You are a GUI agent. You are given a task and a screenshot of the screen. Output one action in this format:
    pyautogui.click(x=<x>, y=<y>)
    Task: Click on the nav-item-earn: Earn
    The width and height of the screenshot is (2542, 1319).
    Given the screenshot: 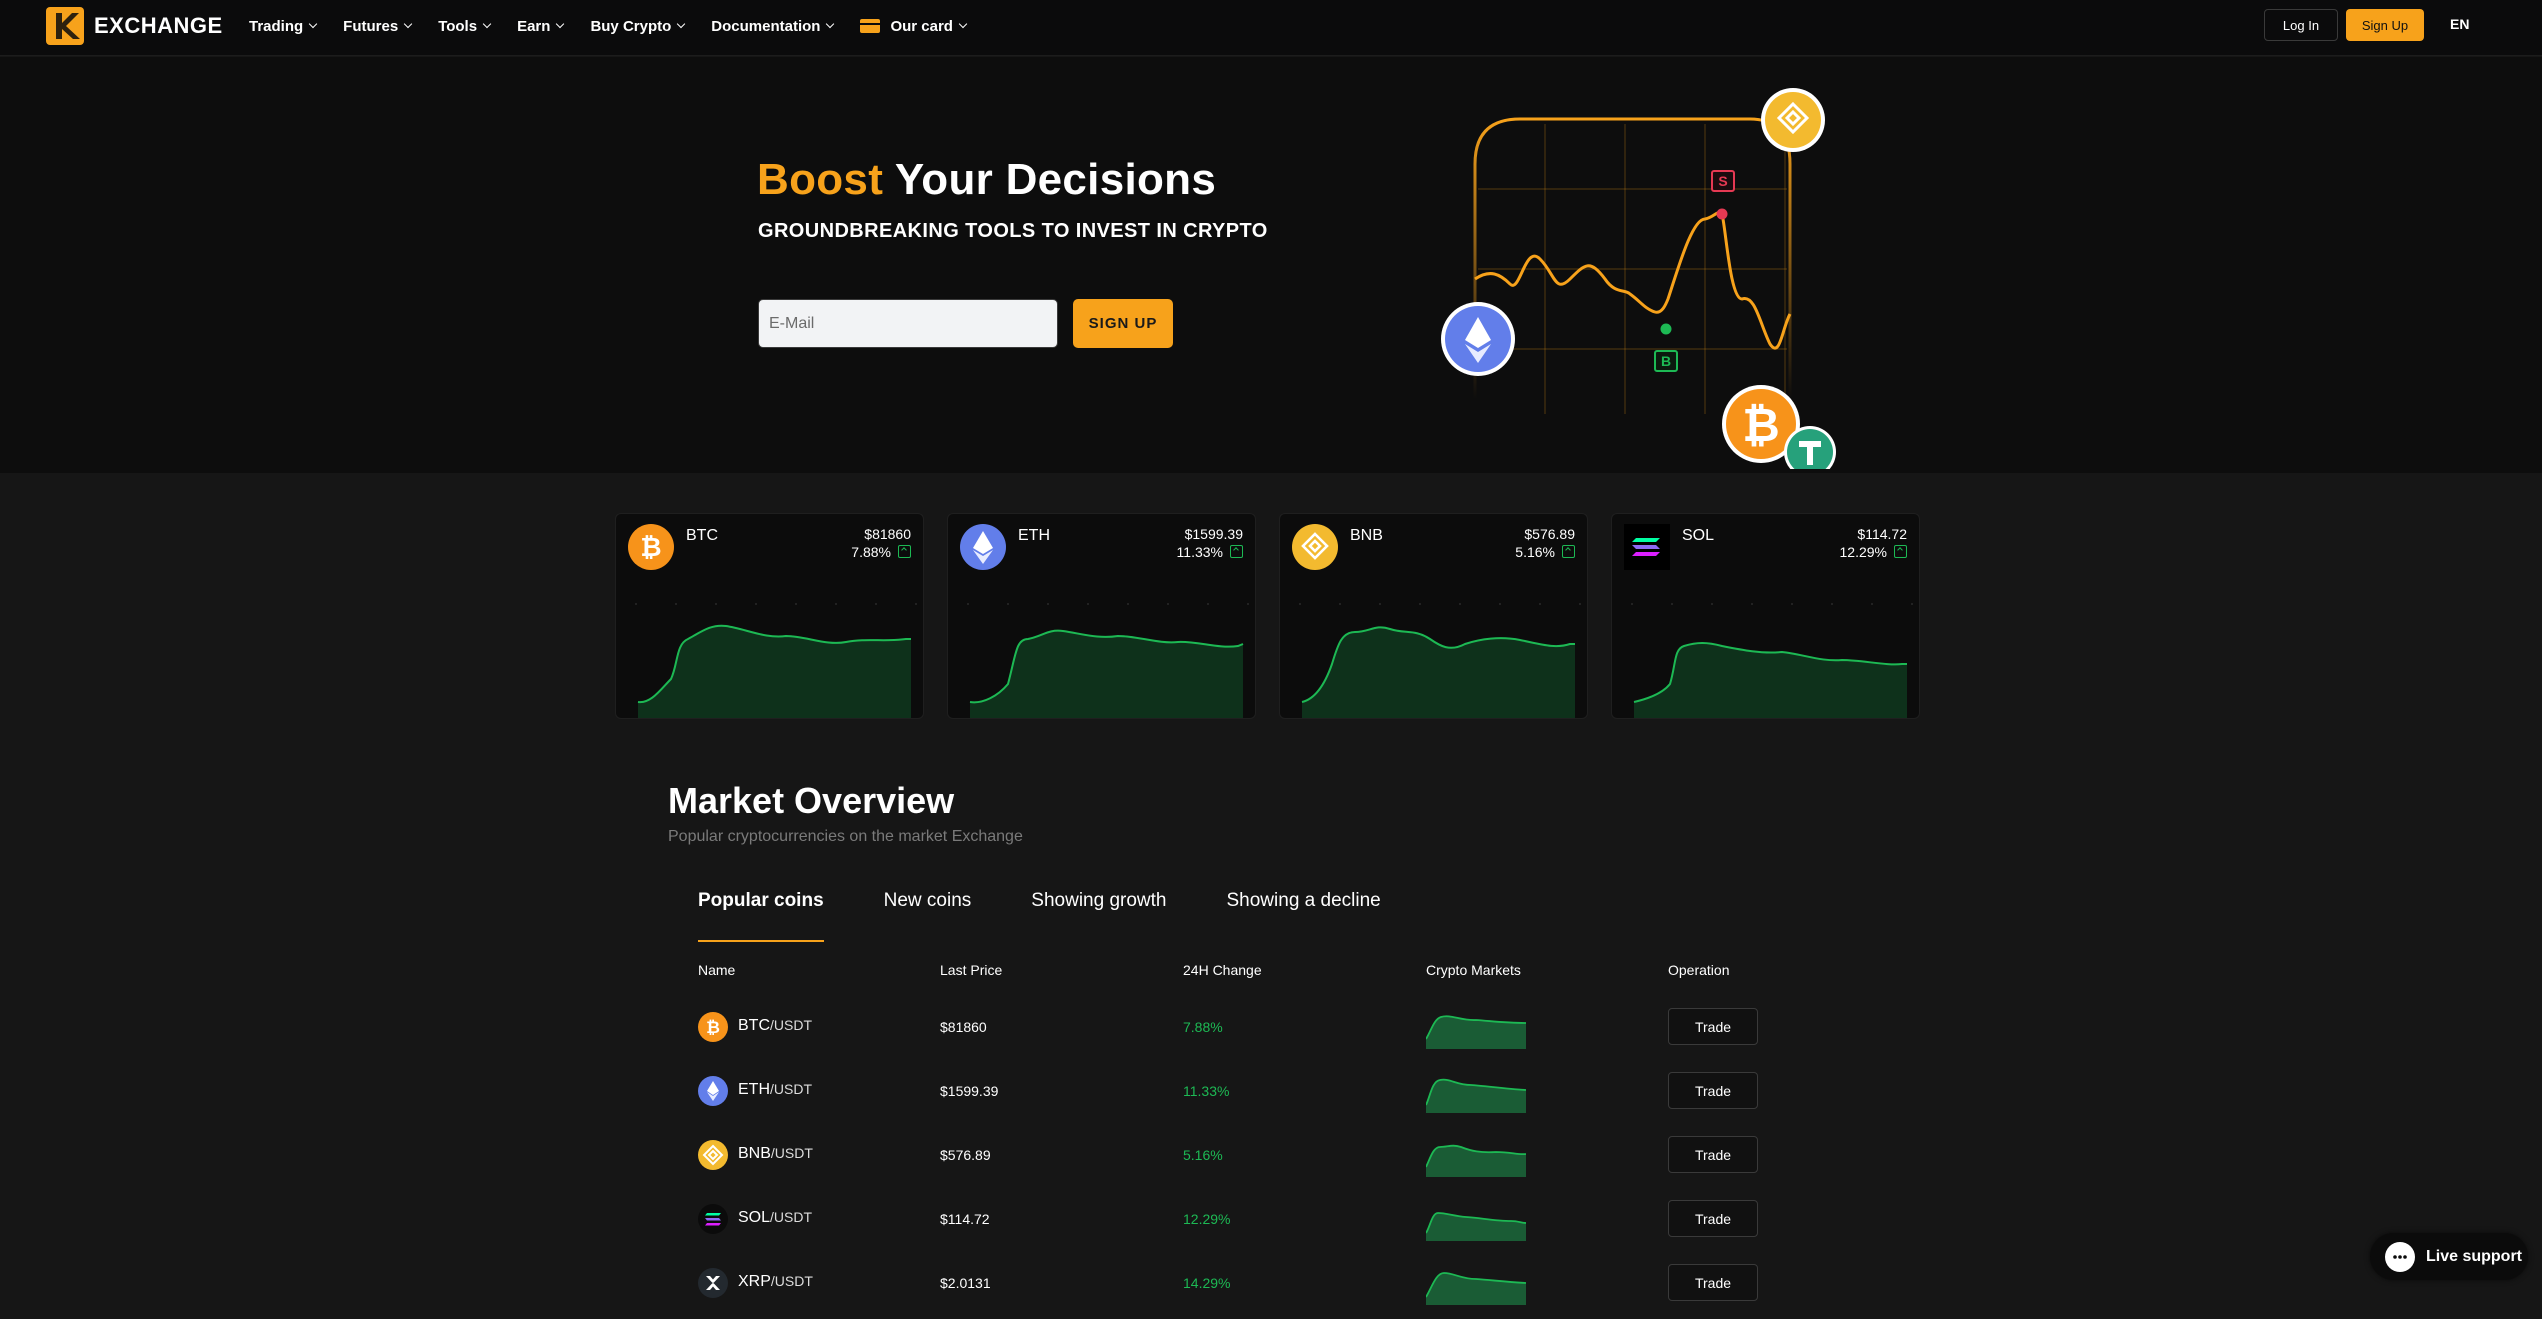 What is the action you would take?
    pyautogui.click(x=541, y=26)
    